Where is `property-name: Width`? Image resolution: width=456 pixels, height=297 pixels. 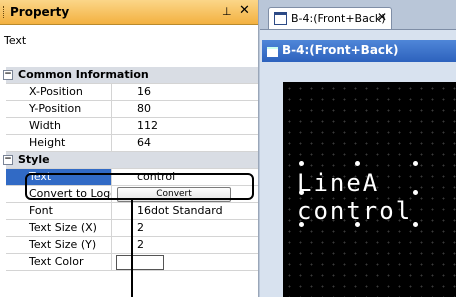
property-name: Width is located at coordinates (59, 126).